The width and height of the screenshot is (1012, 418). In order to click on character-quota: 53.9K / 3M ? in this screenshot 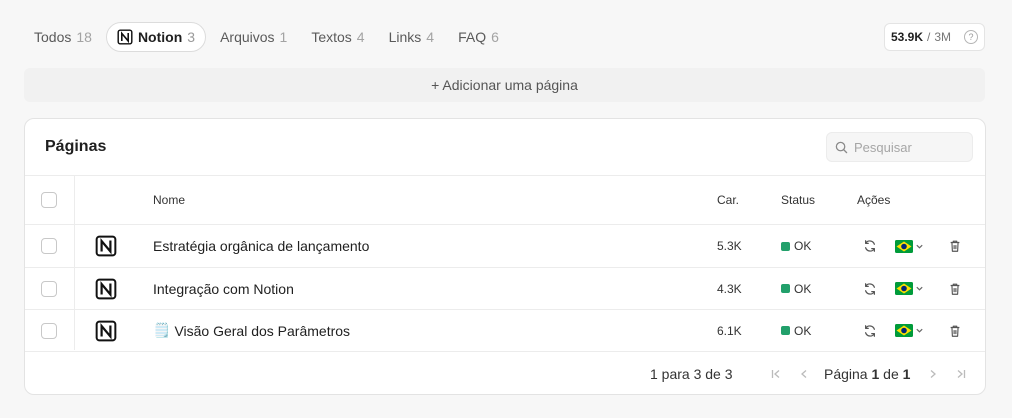, I will do `click(934, 37)`.